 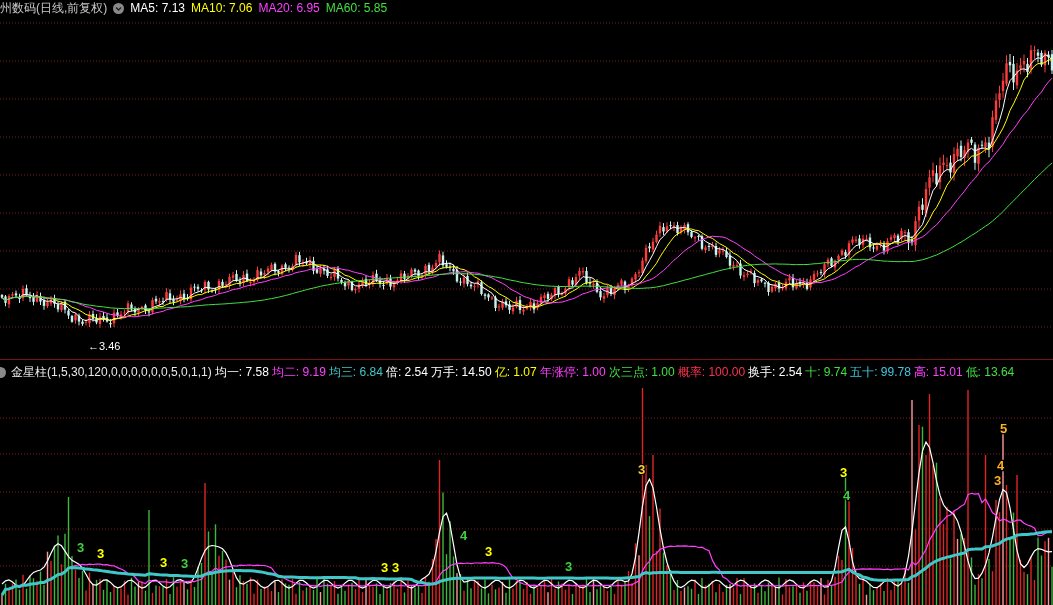 I want to click on signal-number: 4, so click(x=464, y=535).